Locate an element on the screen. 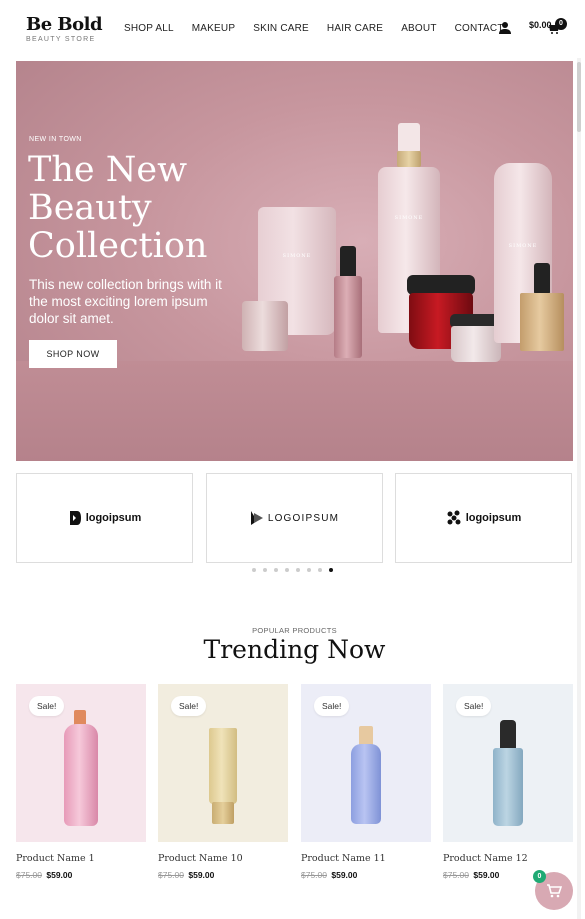 The image size is (585, 919). partner-logo-2: LOGOIPSUM is located at coordinates (294, 518).